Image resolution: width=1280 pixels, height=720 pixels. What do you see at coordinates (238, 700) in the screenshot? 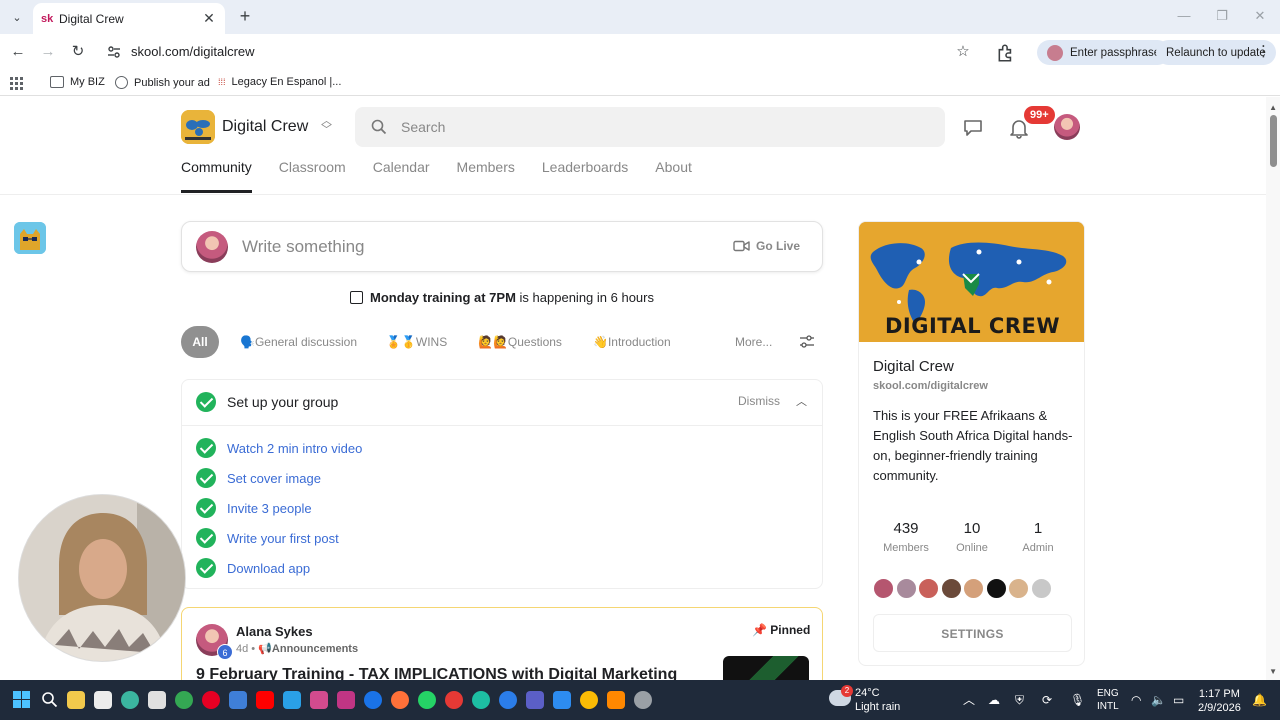
I see `outlook-icon` at bounding box center [238, 700].